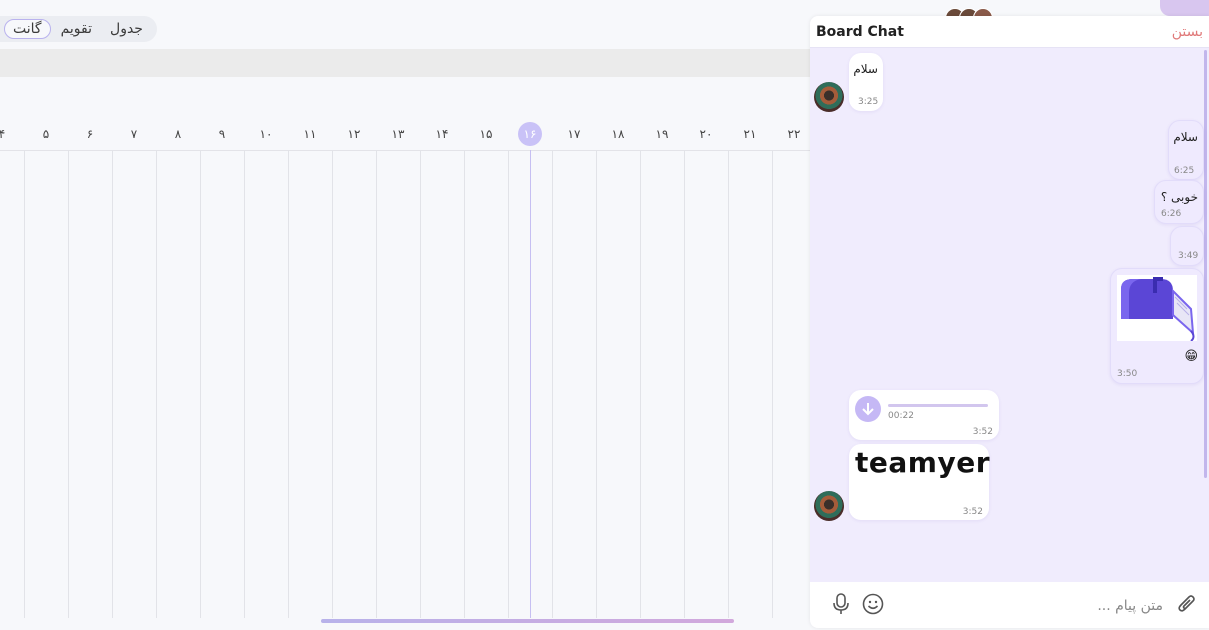 The width and height of the screenshot is (1209, 630). I want to click on horizontal-scrollbar, so click(527, 621).